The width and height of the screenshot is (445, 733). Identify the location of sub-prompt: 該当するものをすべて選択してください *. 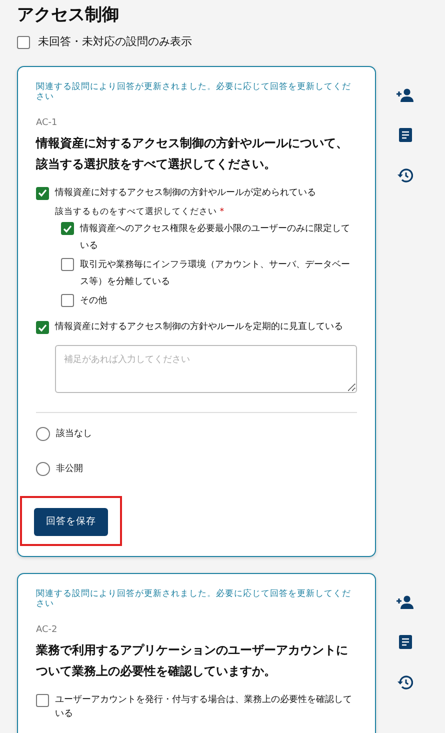
(140, 213).